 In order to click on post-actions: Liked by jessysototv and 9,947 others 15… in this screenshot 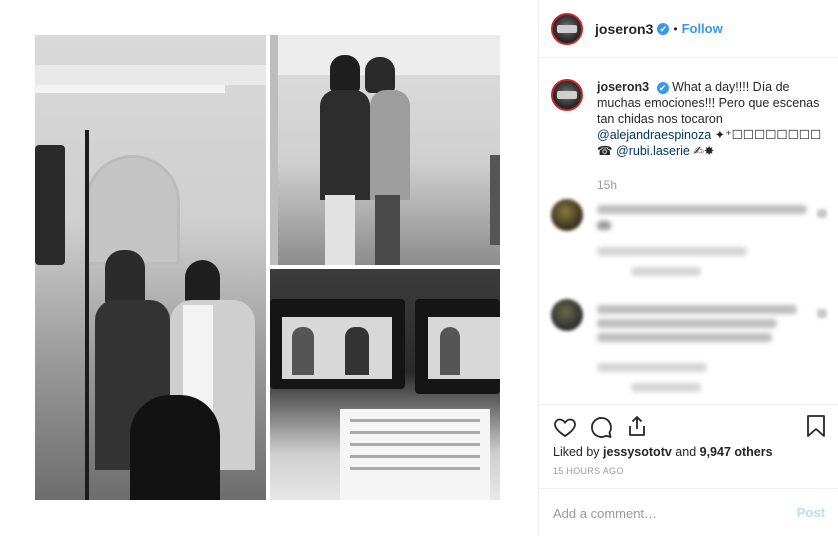, I will do `click(688, 446)`.